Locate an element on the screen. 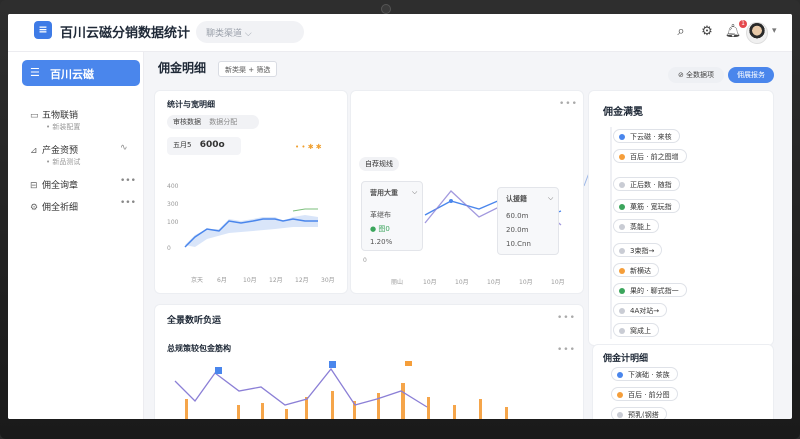  filter-chip: 新类渠 + 筛选 is located at coordinates (248, 69).